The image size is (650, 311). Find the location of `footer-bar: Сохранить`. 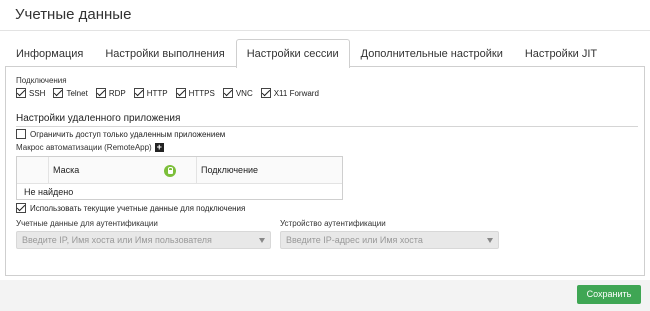

footer-bar: Сохранить is located at coordinates (325, 295).